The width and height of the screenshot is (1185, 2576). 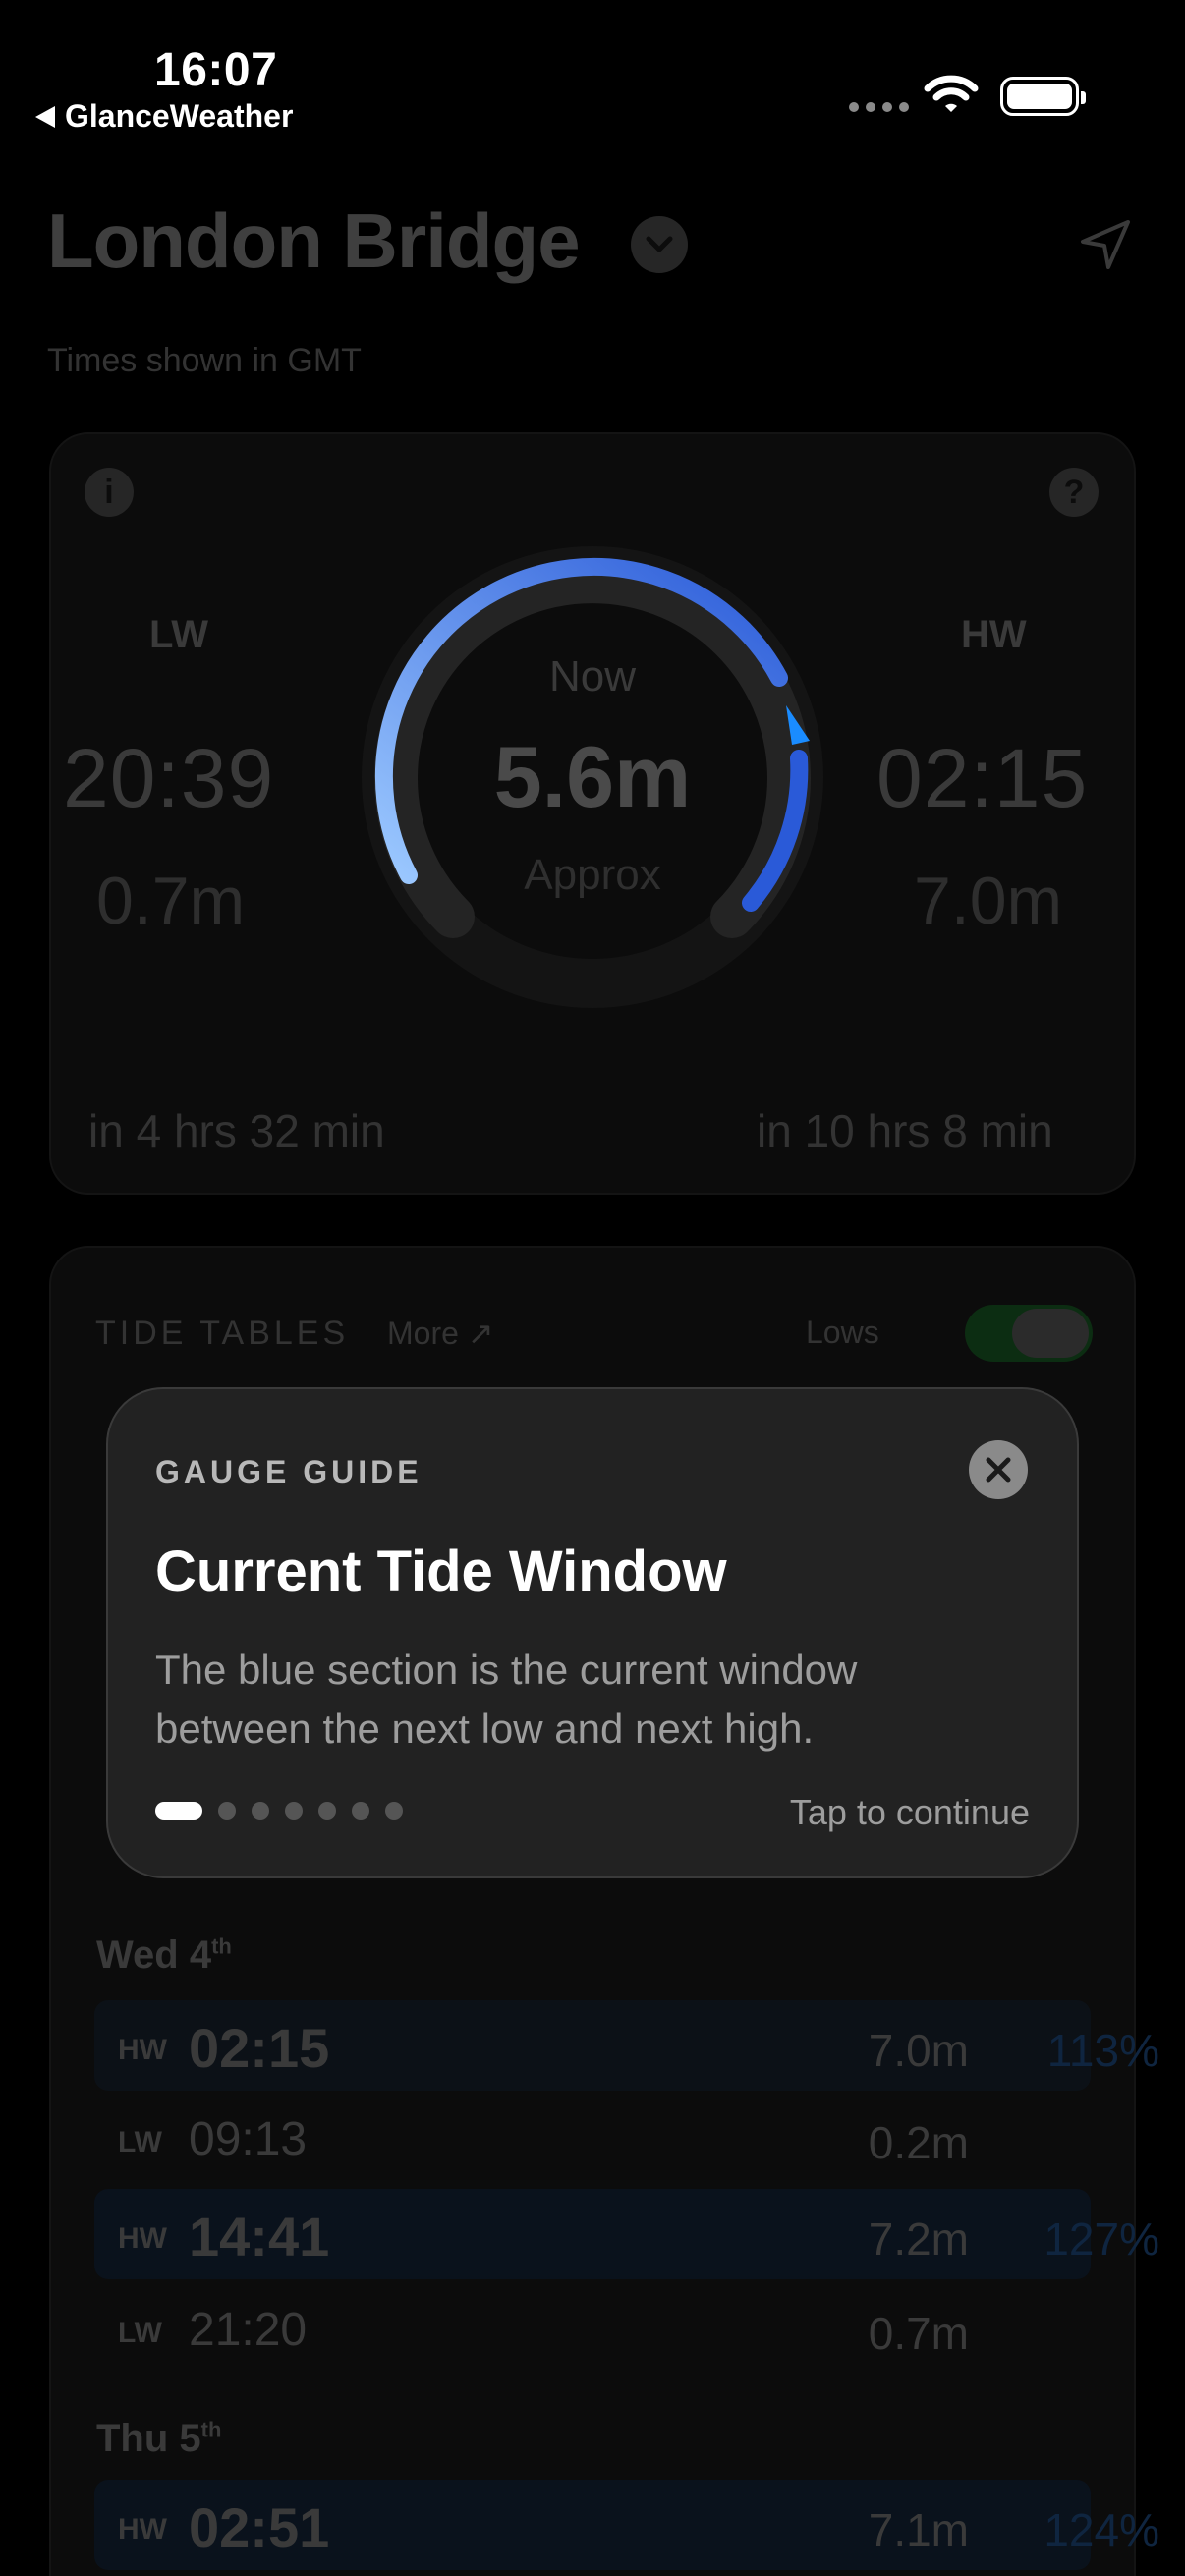 I want to click on page-dot-active, so click(x=179, y=1811).